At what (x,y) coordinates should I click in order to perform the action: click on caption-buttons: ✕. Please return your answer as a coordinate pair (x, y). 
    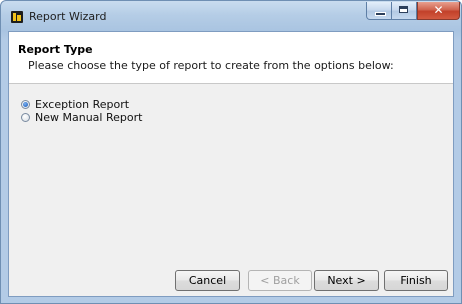
    Looking at the image, I should click on (413, 12).